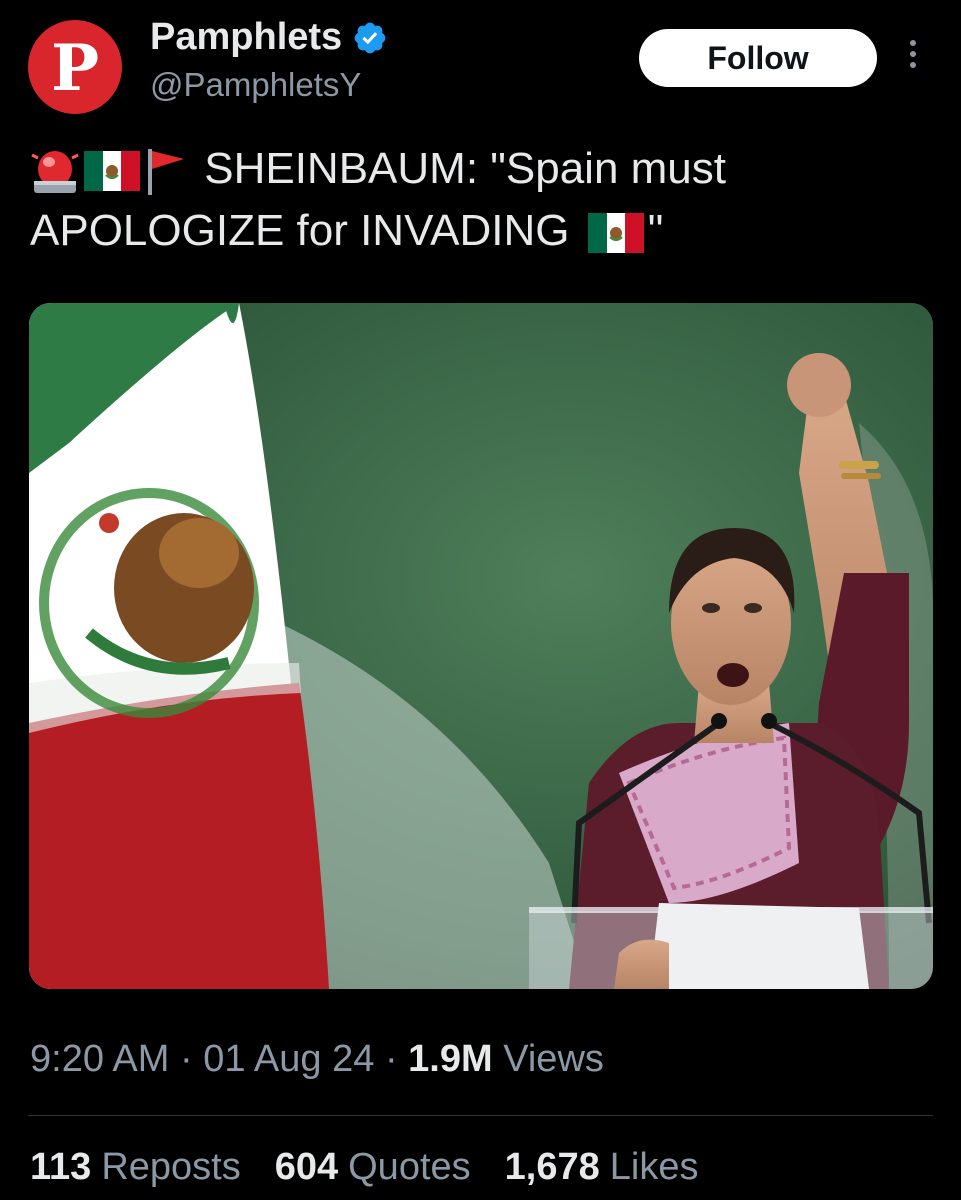 The height and width of the screenshot is (1200, 961). I want to click on tweet-time: 9:20 AM, so click(99, 1059).